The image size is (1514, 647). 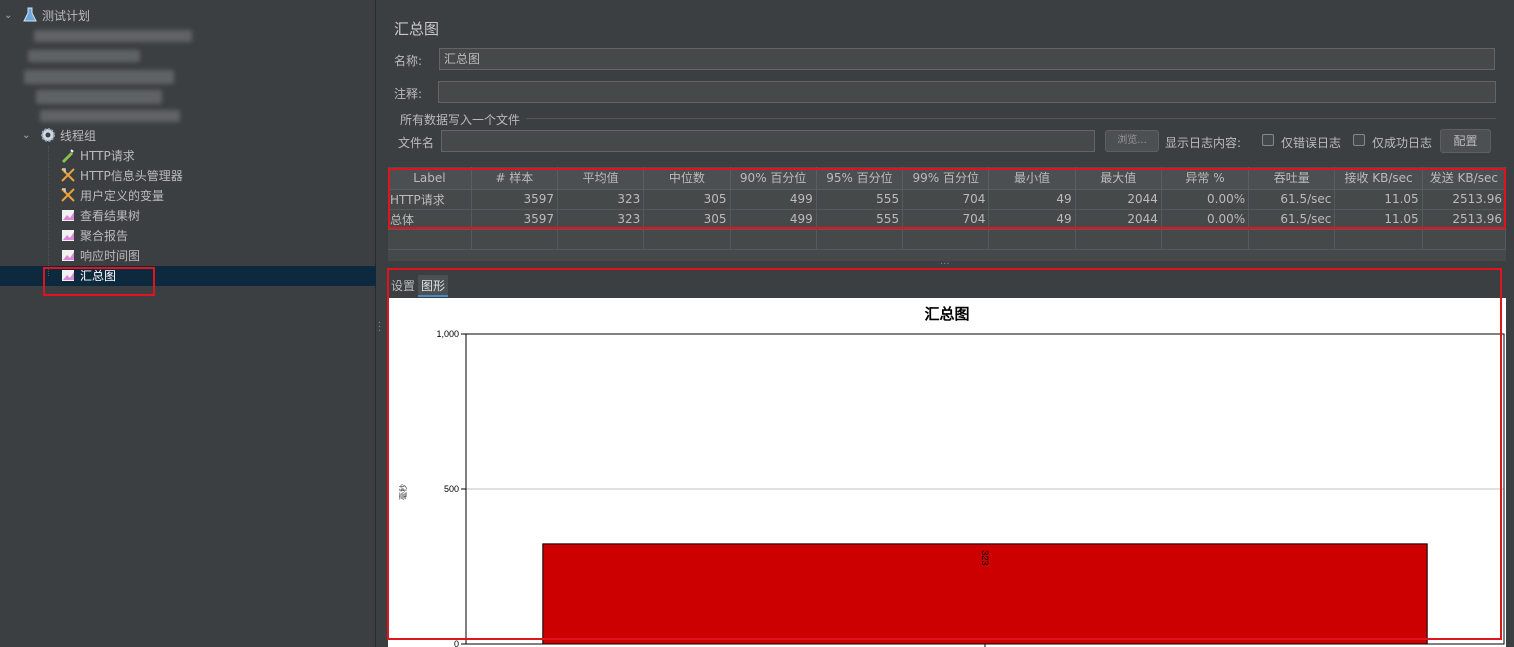 I want to click on tree-node-http-header-manager: HTTP信息头管理器, so click(x=121, y=176).